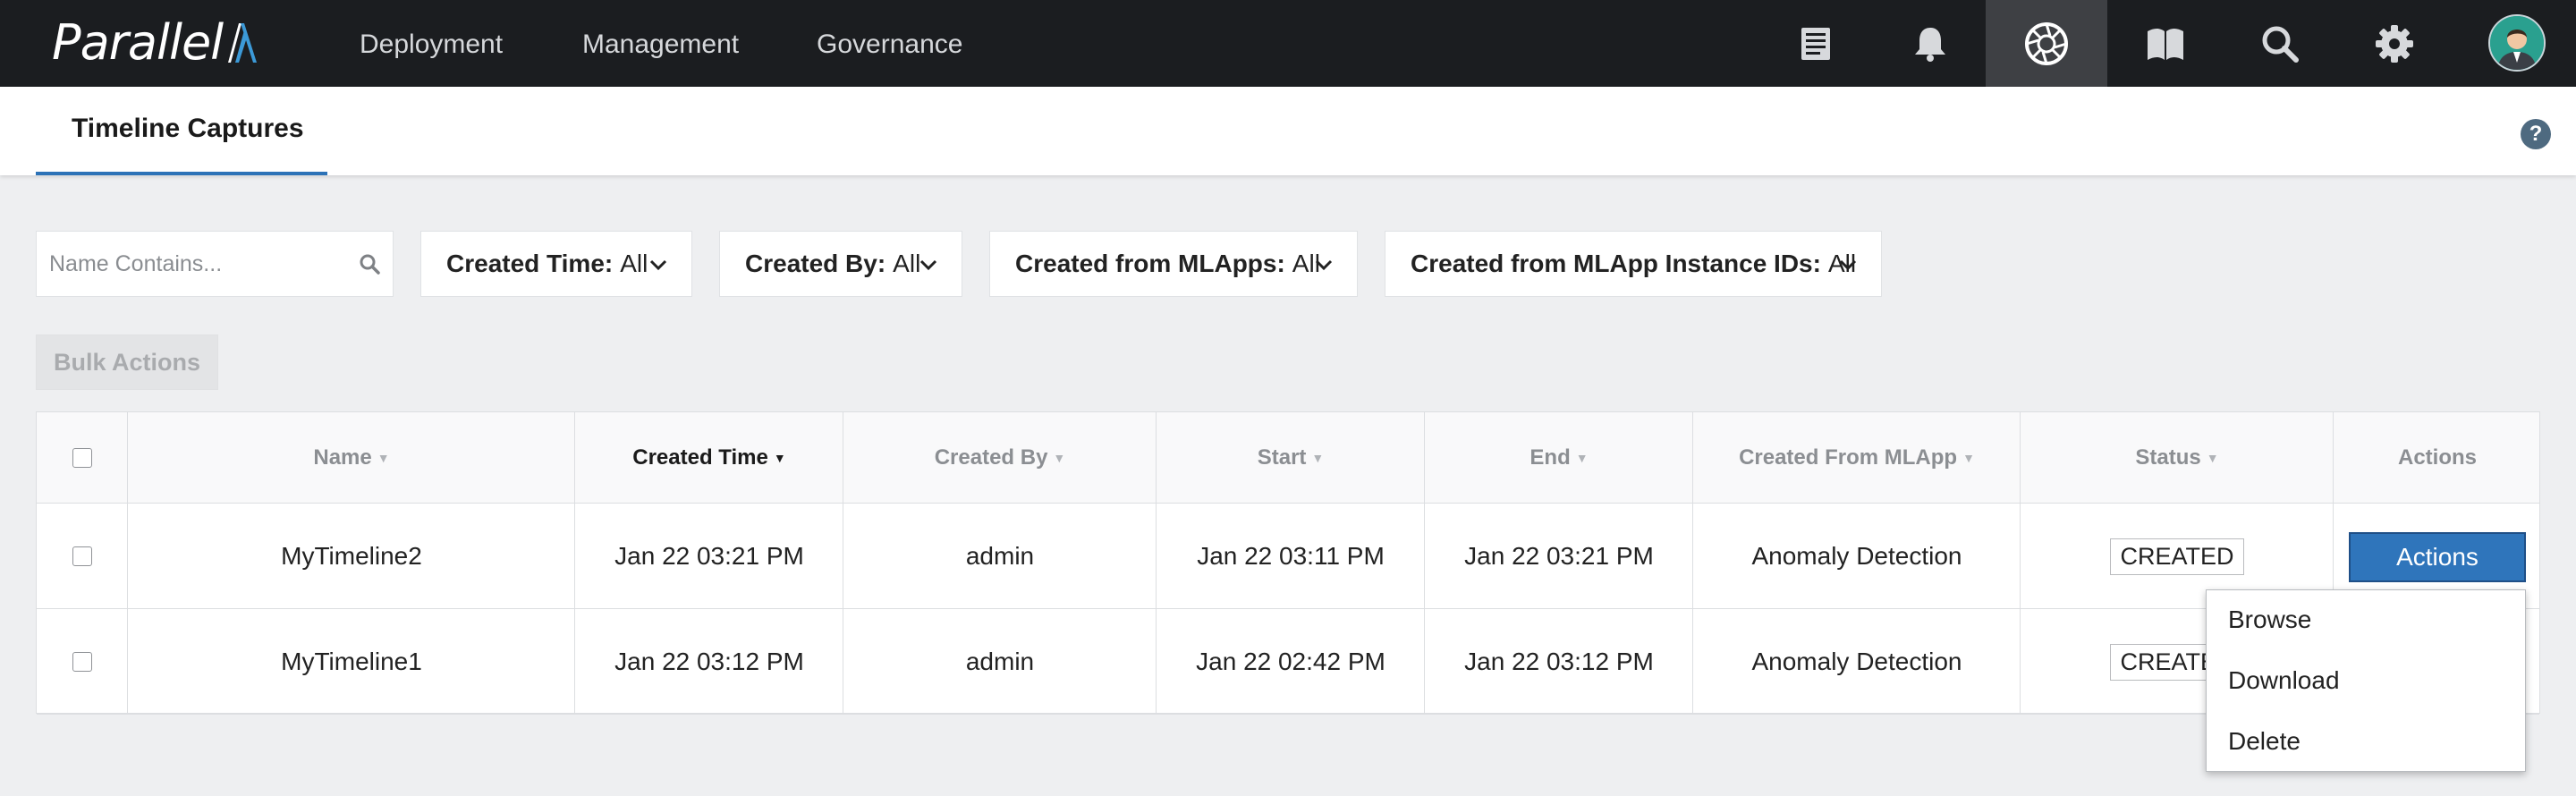 This screenshot has width=2576, height=796. I want to click on column-header-label: Status, so click(2168, 457).